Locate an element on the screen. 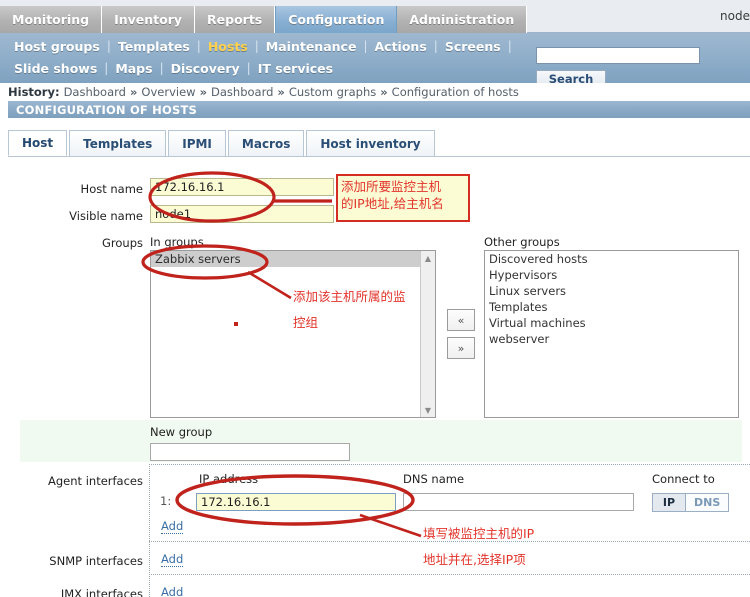  host-name-annotation-box: 添加所要监控主机 的IP地址,给主机名 is located at coordinates (403, 198).